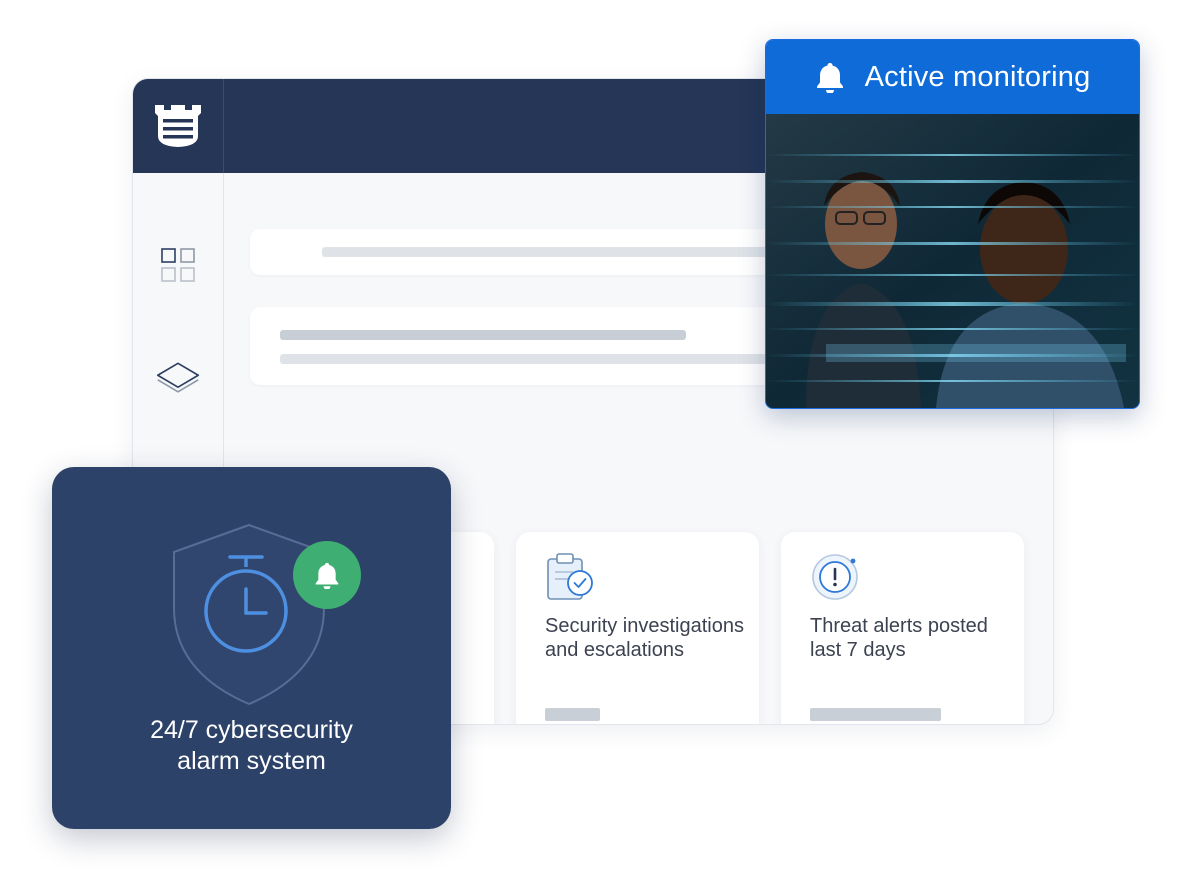  Describe the element at coordinates (952, 261) in the screenshot. I see `analysts-photo` at that location.